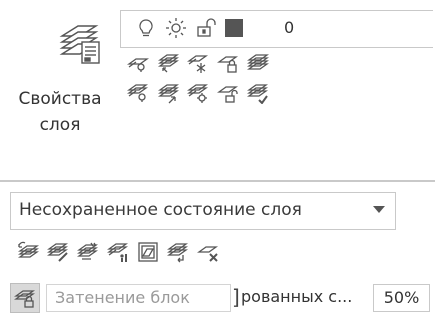 Image resolution: width=435 pixels, height=319 pixels. What do you see at coordinates (137, 93) in the screenshot?
I see `unisolate-layer-icon` at bounding box center [137, 93].